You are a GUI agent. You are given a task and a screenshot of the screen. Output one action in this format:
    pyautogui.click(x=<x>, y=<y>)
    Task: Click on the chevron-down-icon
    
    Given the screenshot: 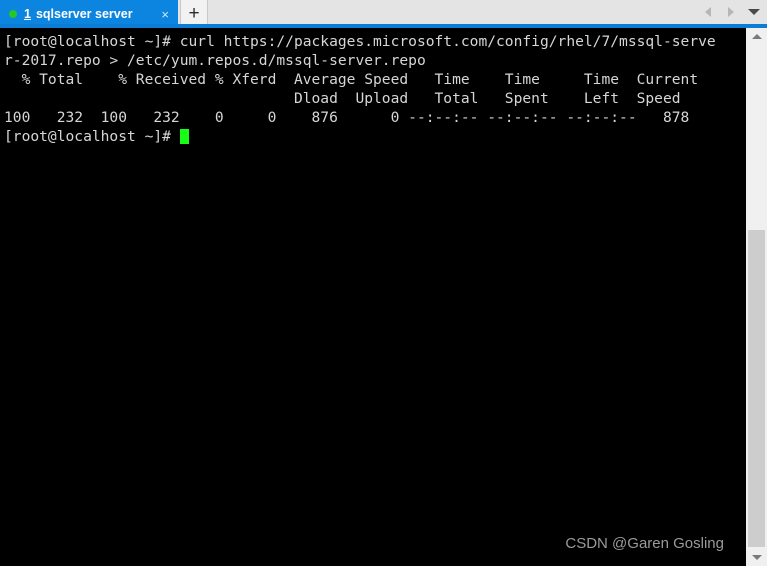 What is the action you would take?
    pyautogui.click(x=754, y=12)
    